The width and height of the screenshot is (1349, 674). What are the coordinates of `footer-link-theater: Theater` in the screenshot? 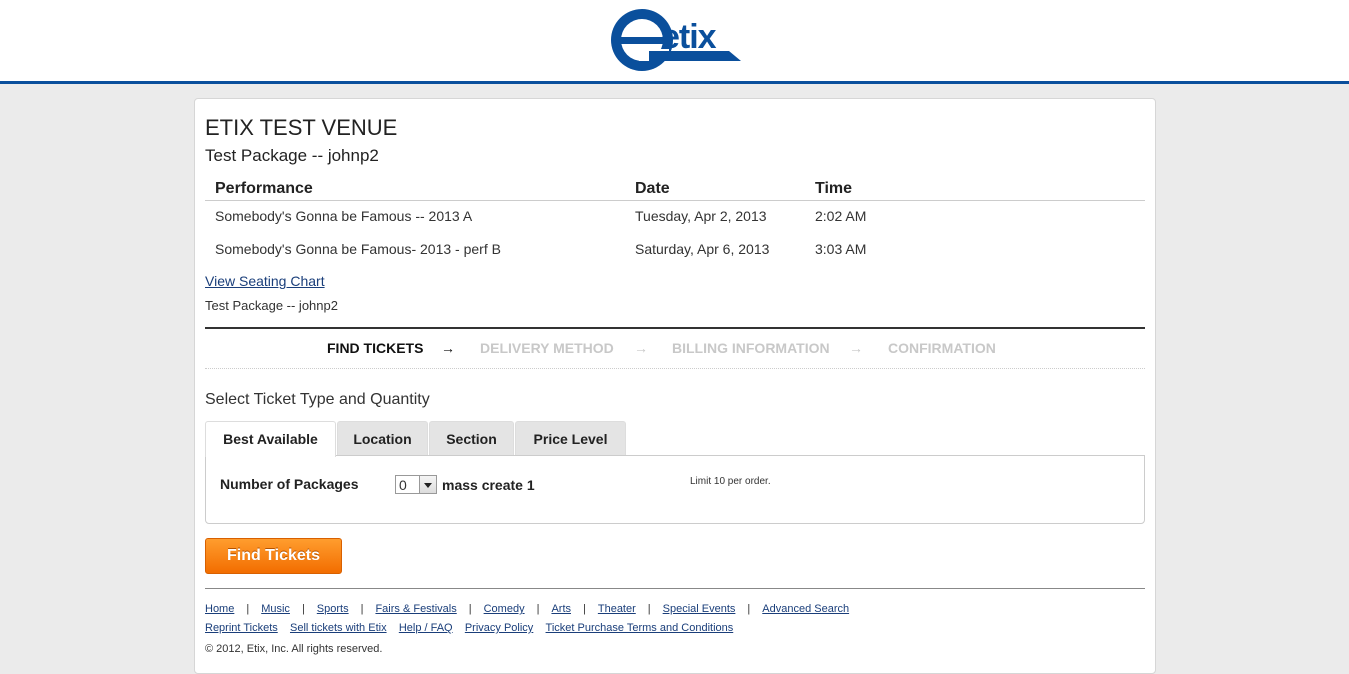 It's located at (617, 609).